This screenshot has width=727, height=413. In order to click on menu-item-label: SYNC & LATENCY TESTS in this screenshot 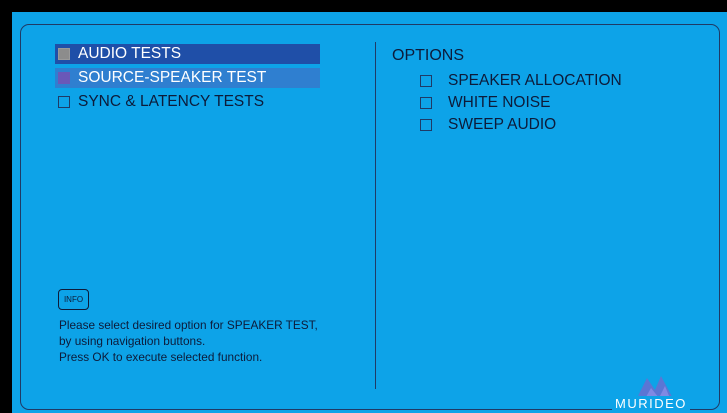, I will do `click(171, 101)`.